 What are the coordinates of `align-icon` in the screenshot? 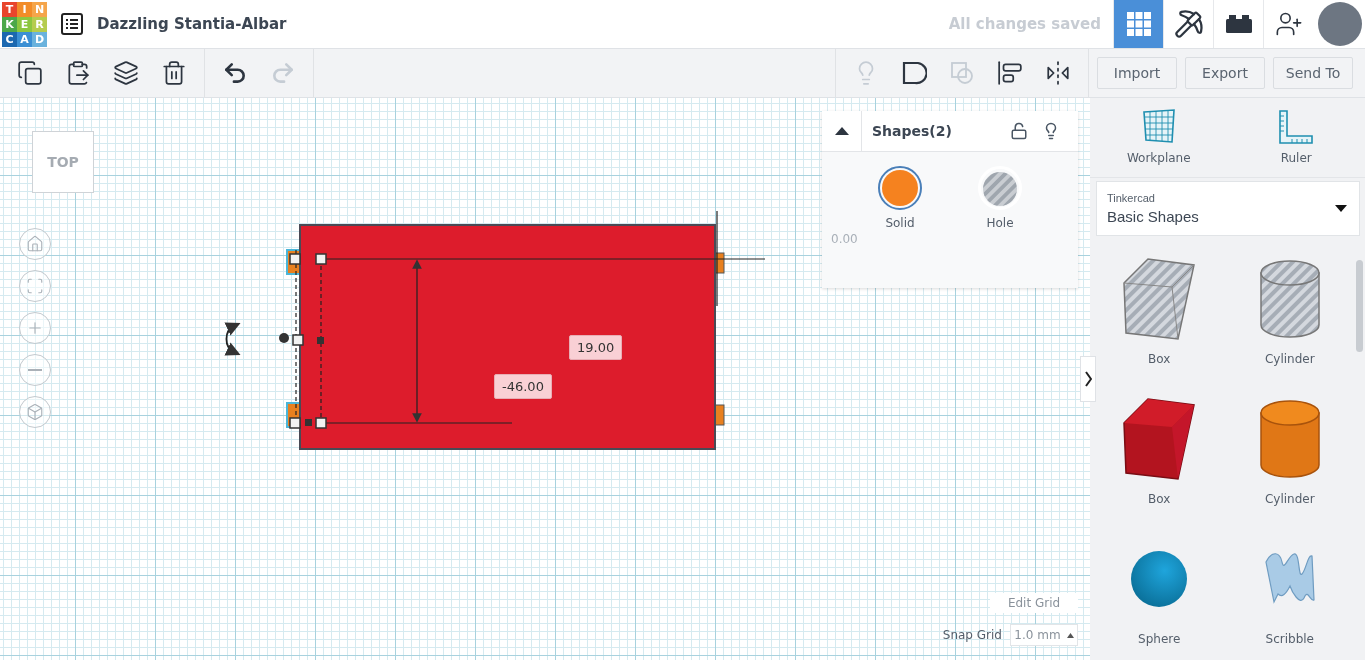 It's located at (1010, 73).